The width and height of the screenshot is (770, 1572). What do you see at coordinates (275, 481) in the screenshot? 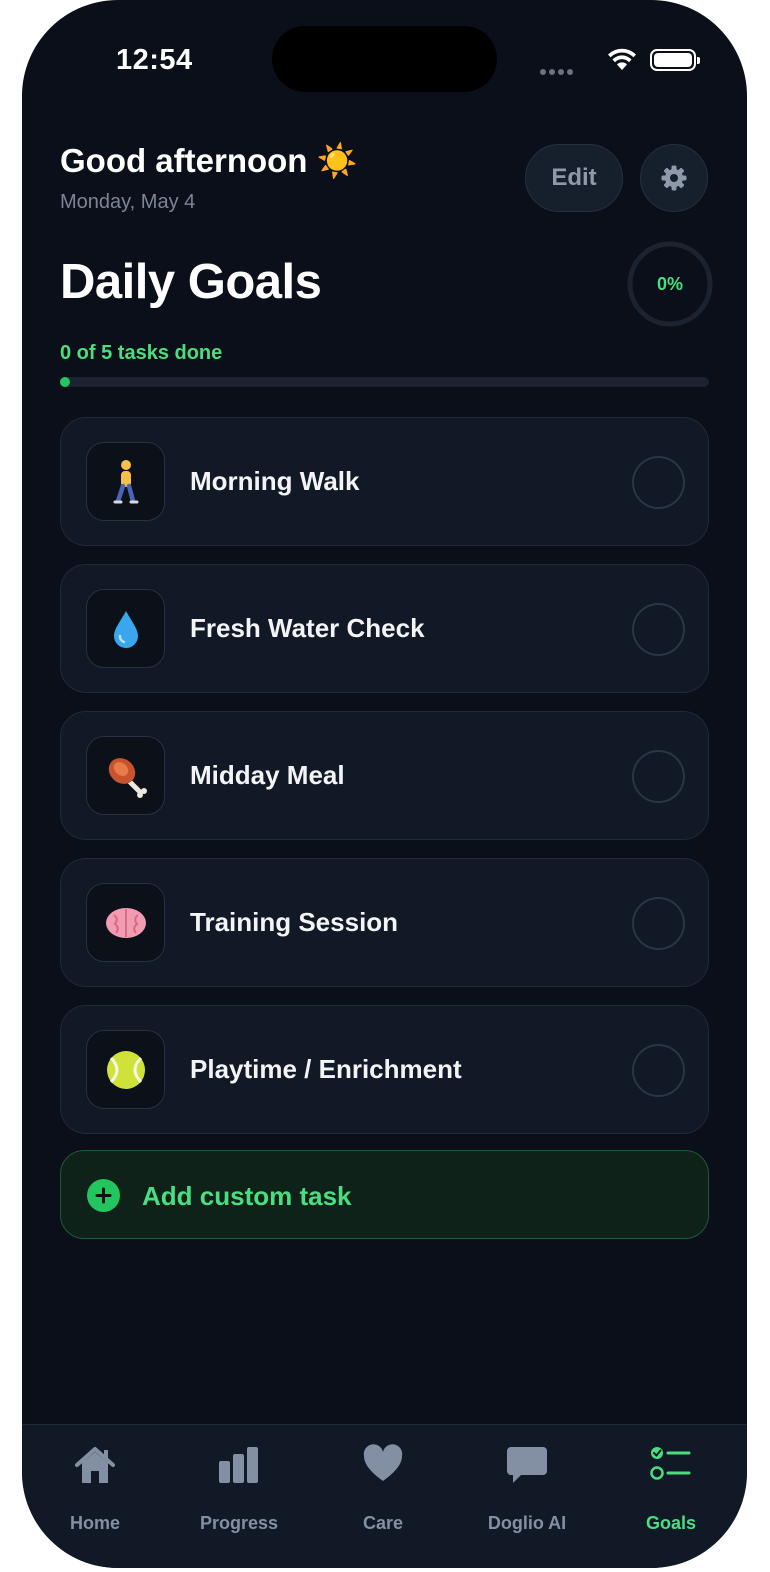
I see `task-label: Morning Walk` at bounding box center [275, 481].